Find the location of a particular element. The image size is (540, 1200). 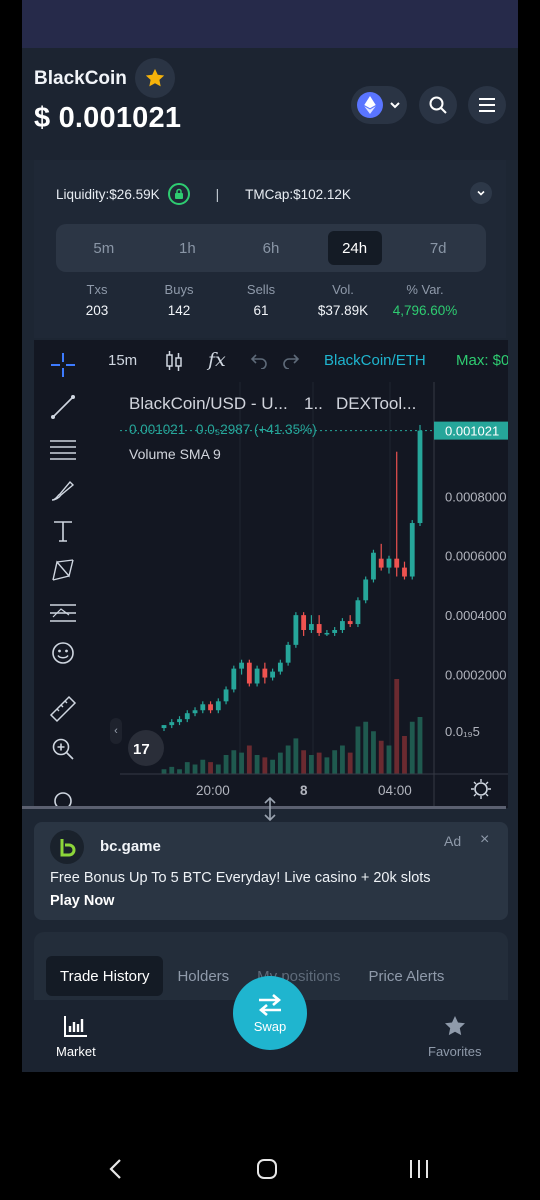

collapse-toolbar-handle: ‹ is located at coordinates (116, 731).